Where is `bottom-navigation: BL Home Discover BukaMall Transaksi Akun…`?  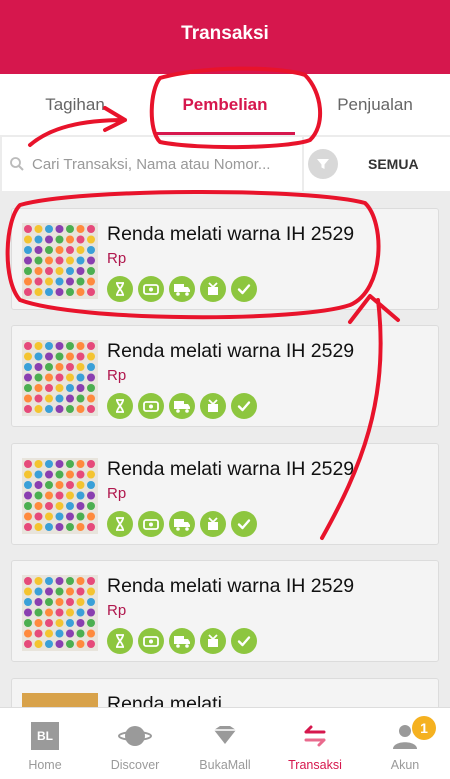 bottom-navigation: BL Home Discover BukaMall Transaksi Akun… is located at coordinates (225, 743).